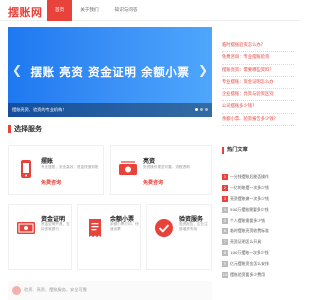  What do you see at coordinates (164, 228) in the screenshot?
I see `check-icon` at bounding box center [164, 228].